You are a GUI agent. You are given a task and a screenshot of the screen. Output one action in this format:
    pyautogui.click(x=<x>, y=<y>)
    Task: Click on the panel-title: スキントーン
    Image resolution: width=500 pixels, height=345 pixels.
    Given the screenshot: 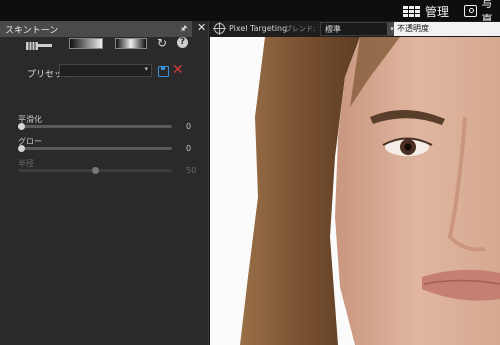 What is the action you would take?
    pyautogui.click(x=32, y=31)
    